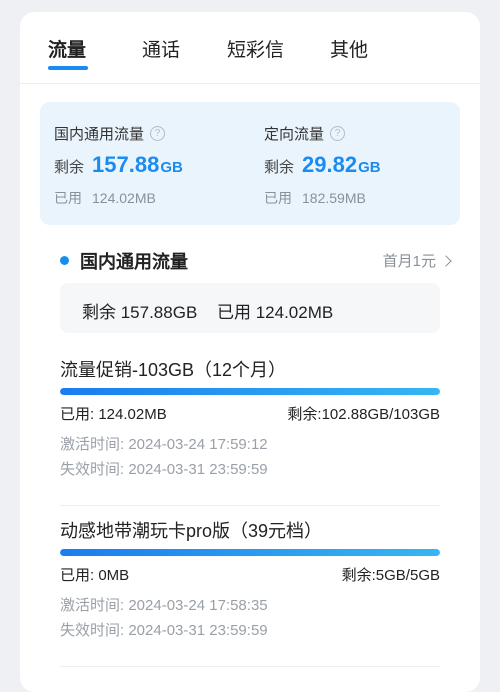  I want to click on package-title: 动感地带潮玩卡pro版（39元档）, so click(191, 531).